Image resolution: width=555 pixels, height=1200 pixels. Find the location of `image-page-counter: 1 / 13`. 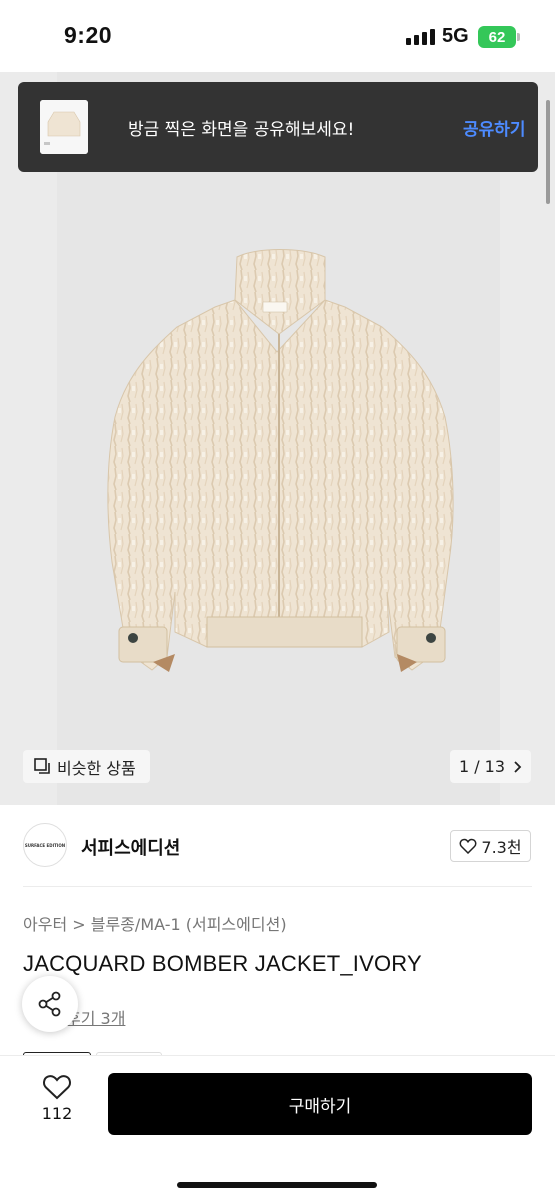

image-page-counter: 1 / 13 is located at coordinates (490, 766).